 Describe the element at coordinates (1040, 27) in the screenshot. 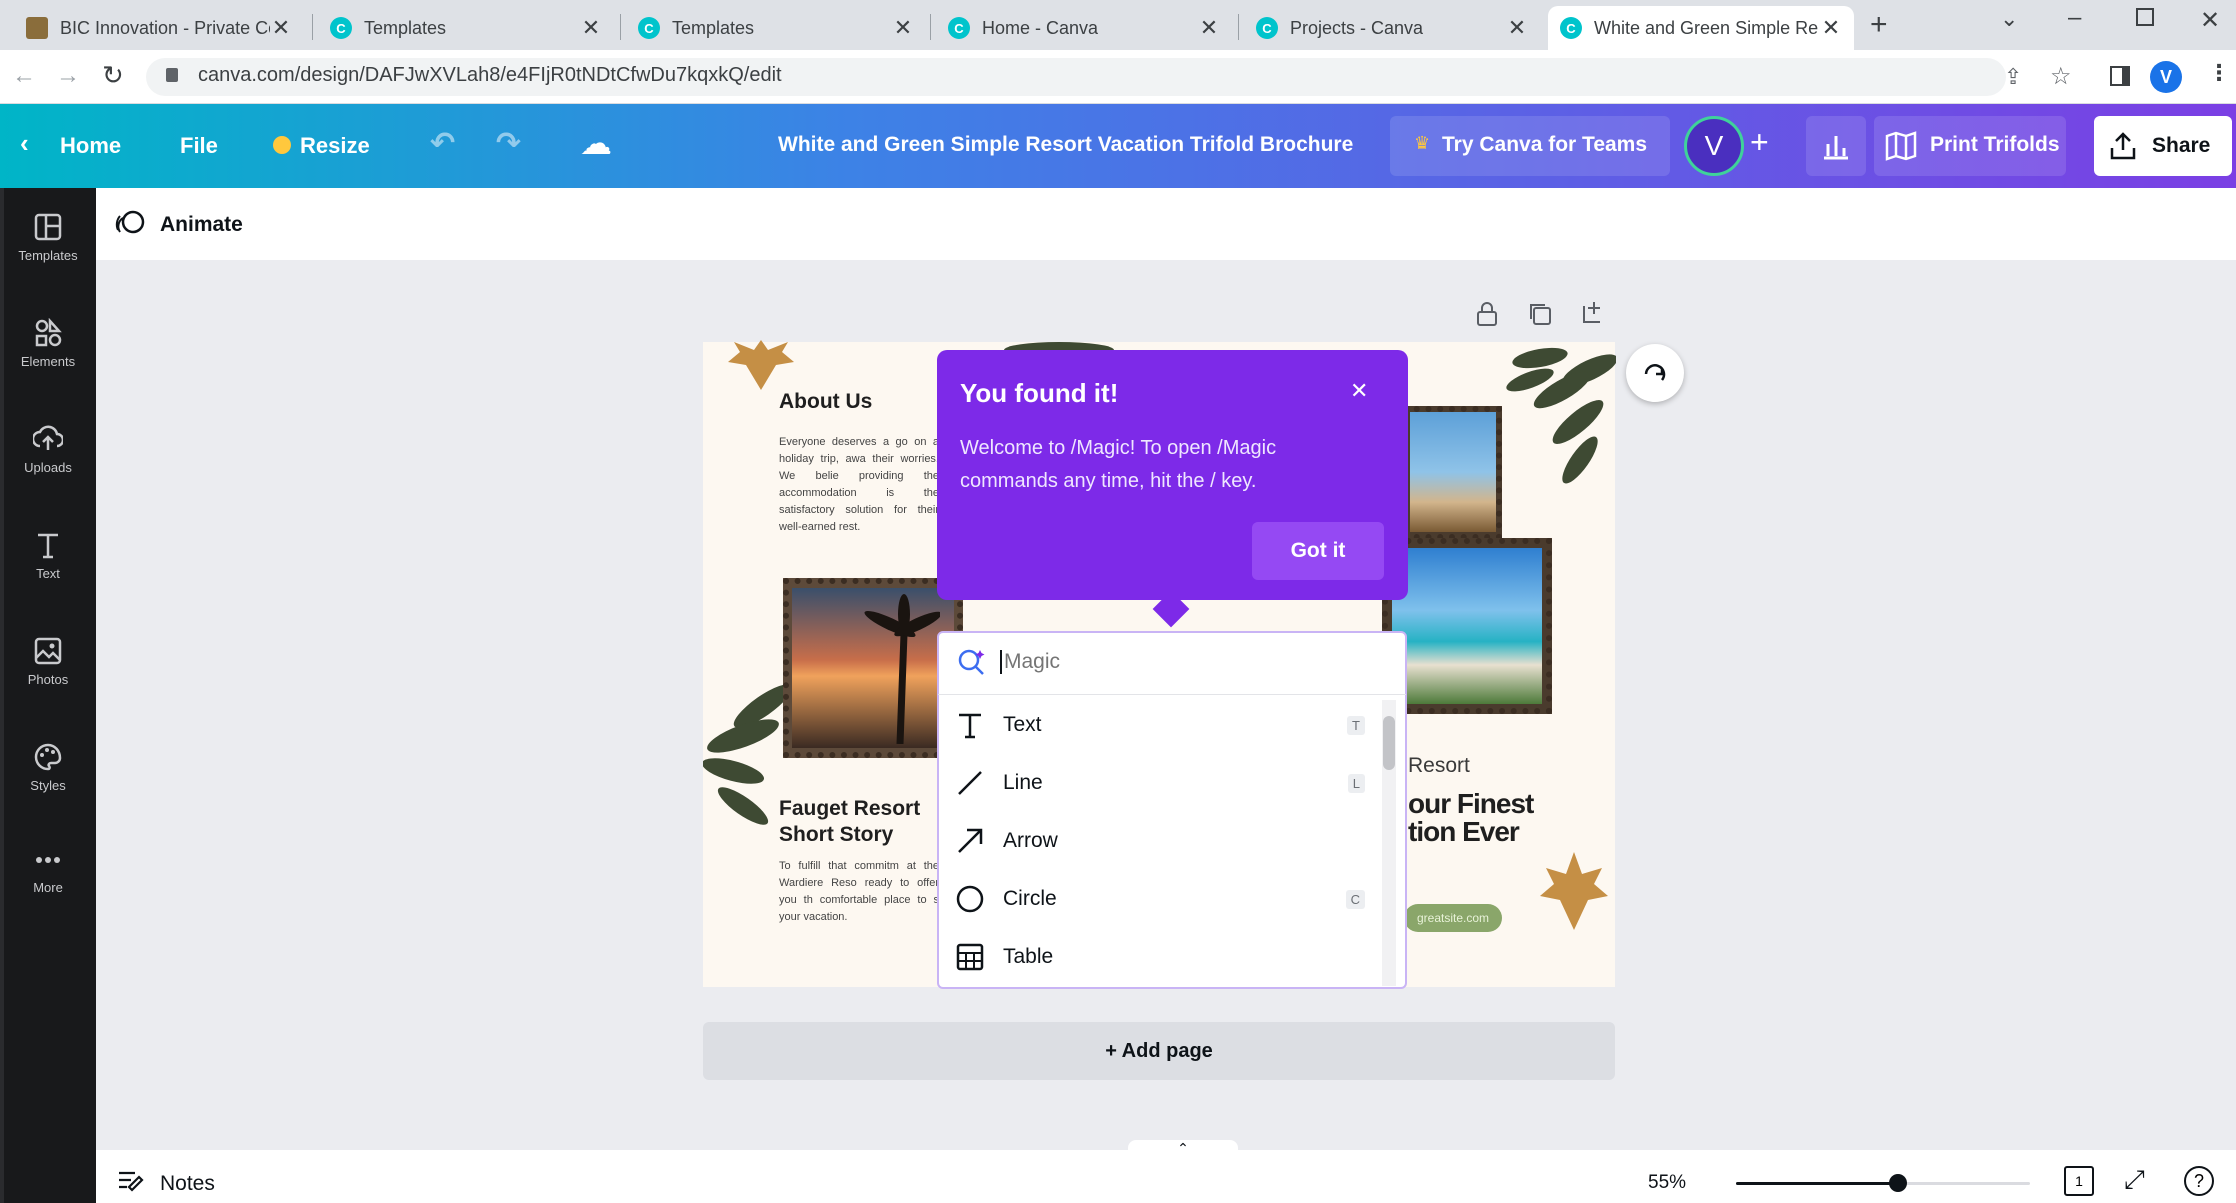

I see `tab-title: Home - Canva` at that location.